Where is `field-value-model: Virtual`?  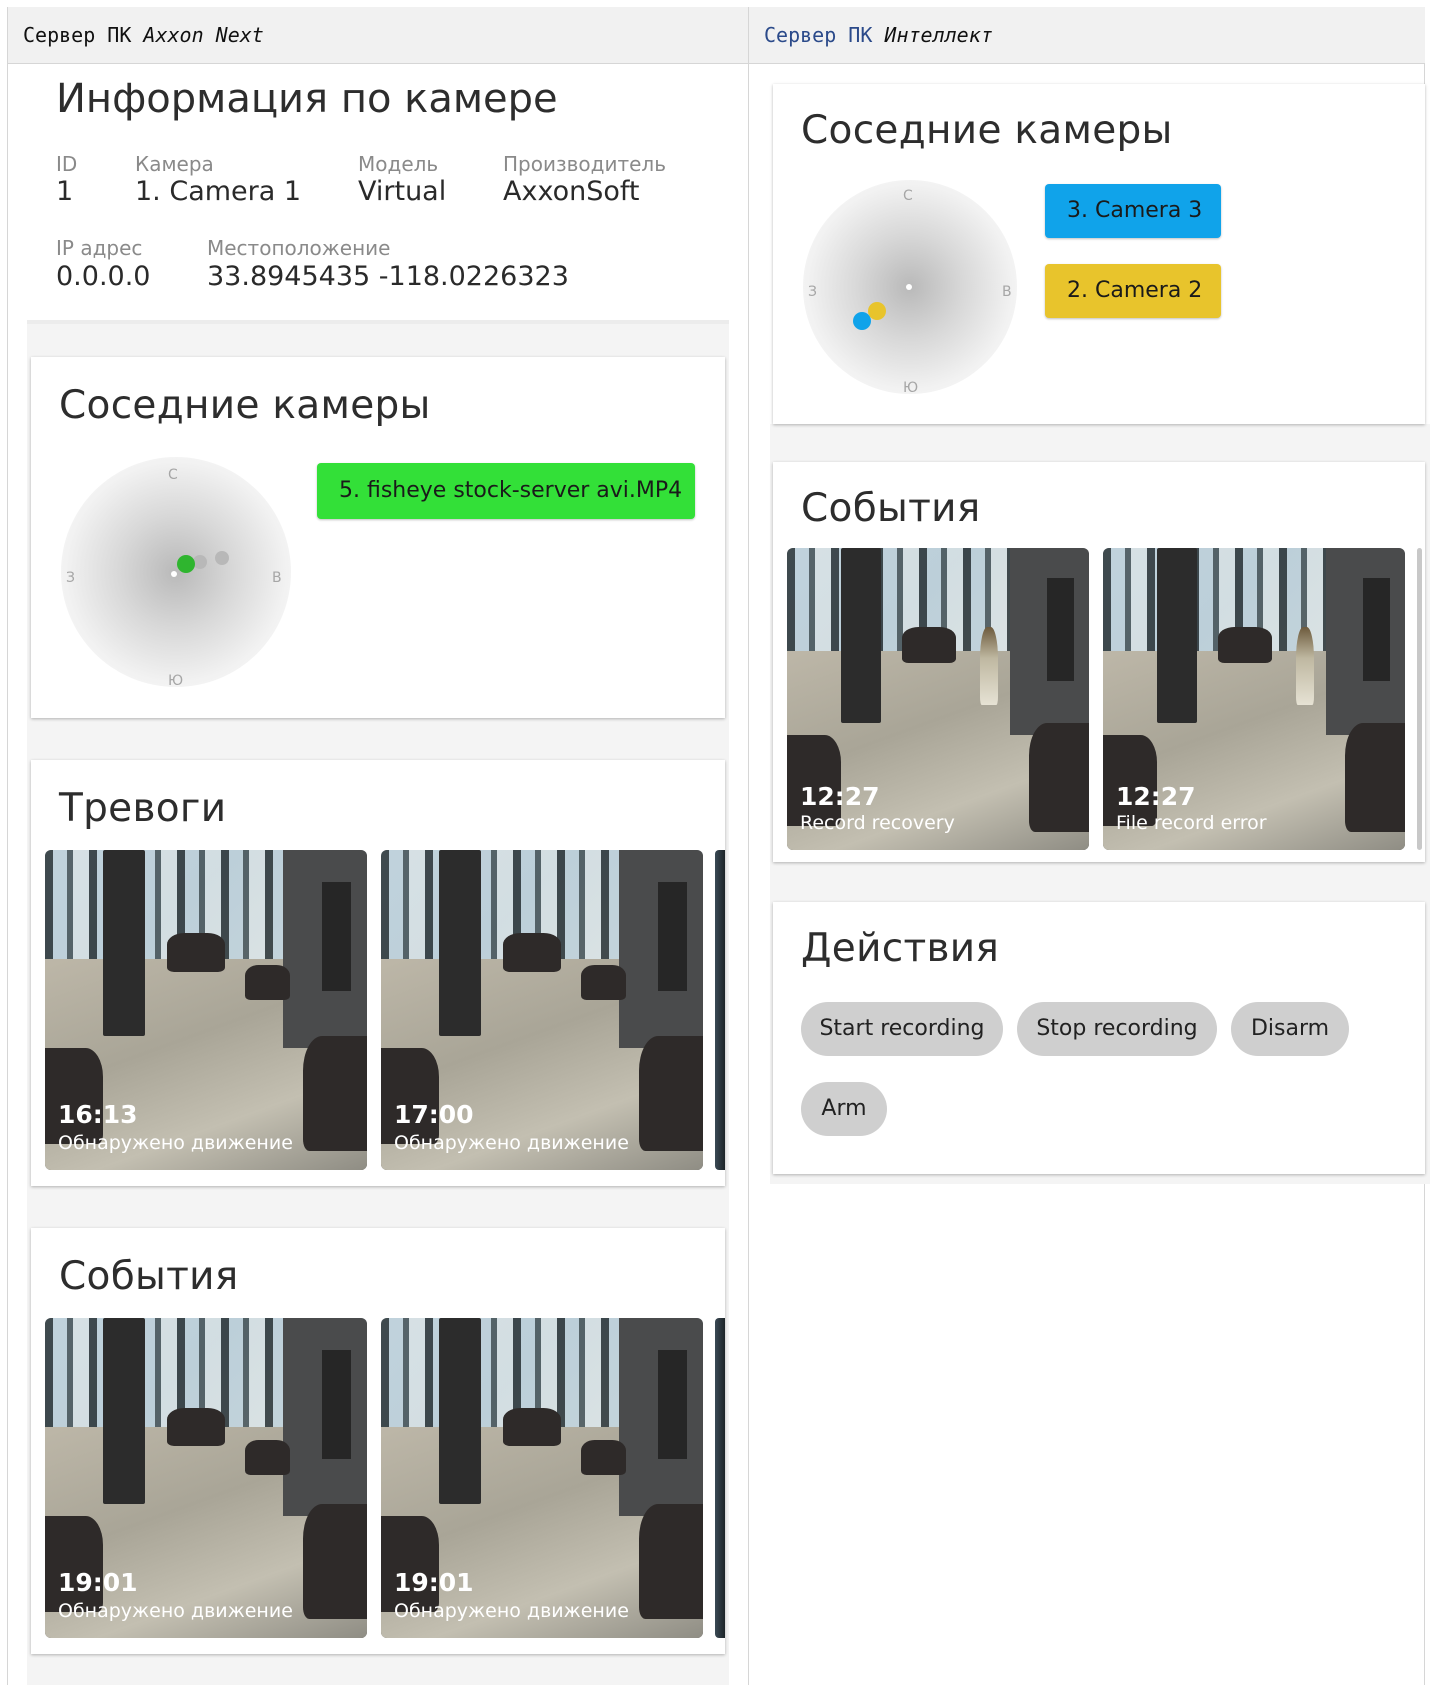 field-value-model: Virtual is located at coordinates (402, 191).